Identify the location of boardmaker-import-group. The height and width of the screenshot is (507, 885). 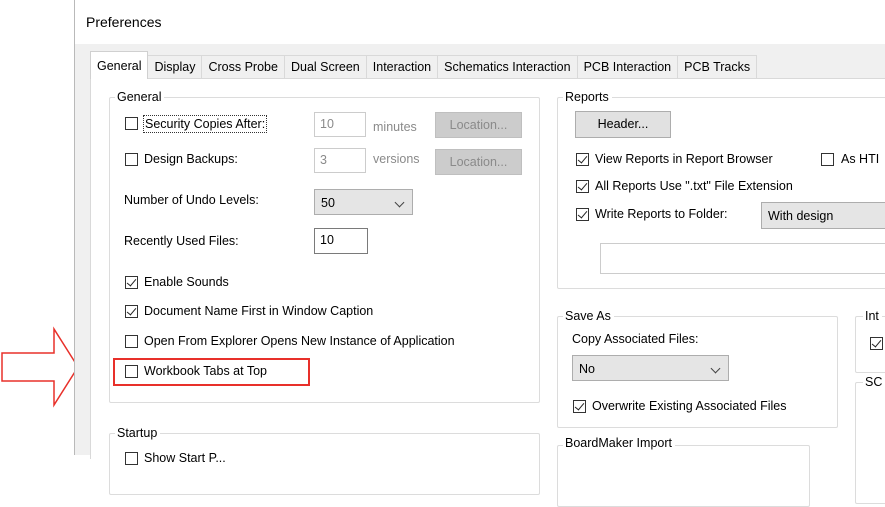
(683, 476).